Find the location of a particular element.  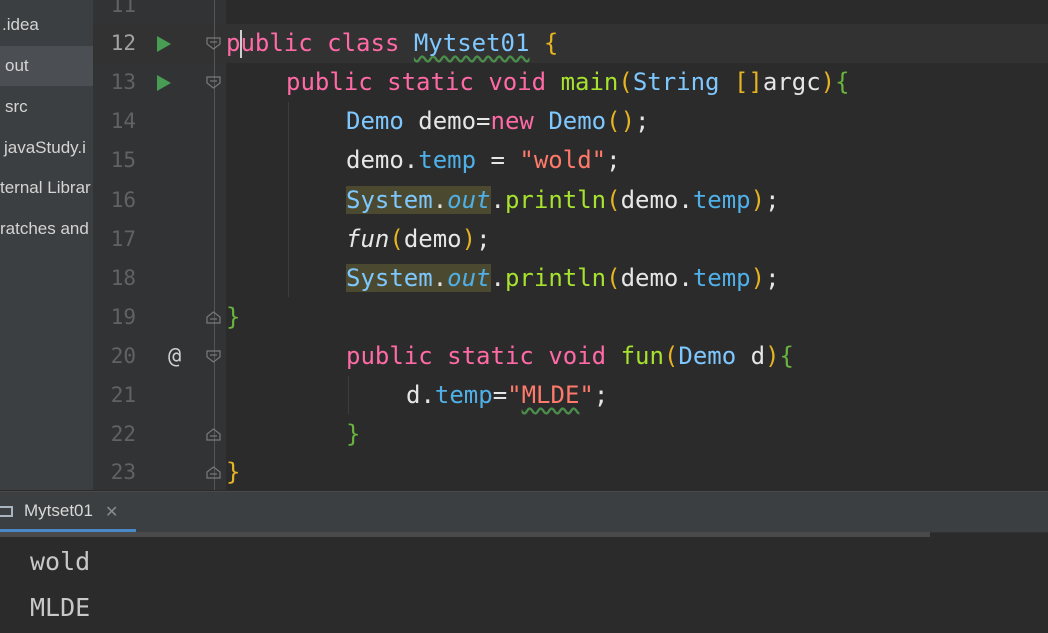

code-line: public class Mytset01 { is located at coordinates (392, 43).